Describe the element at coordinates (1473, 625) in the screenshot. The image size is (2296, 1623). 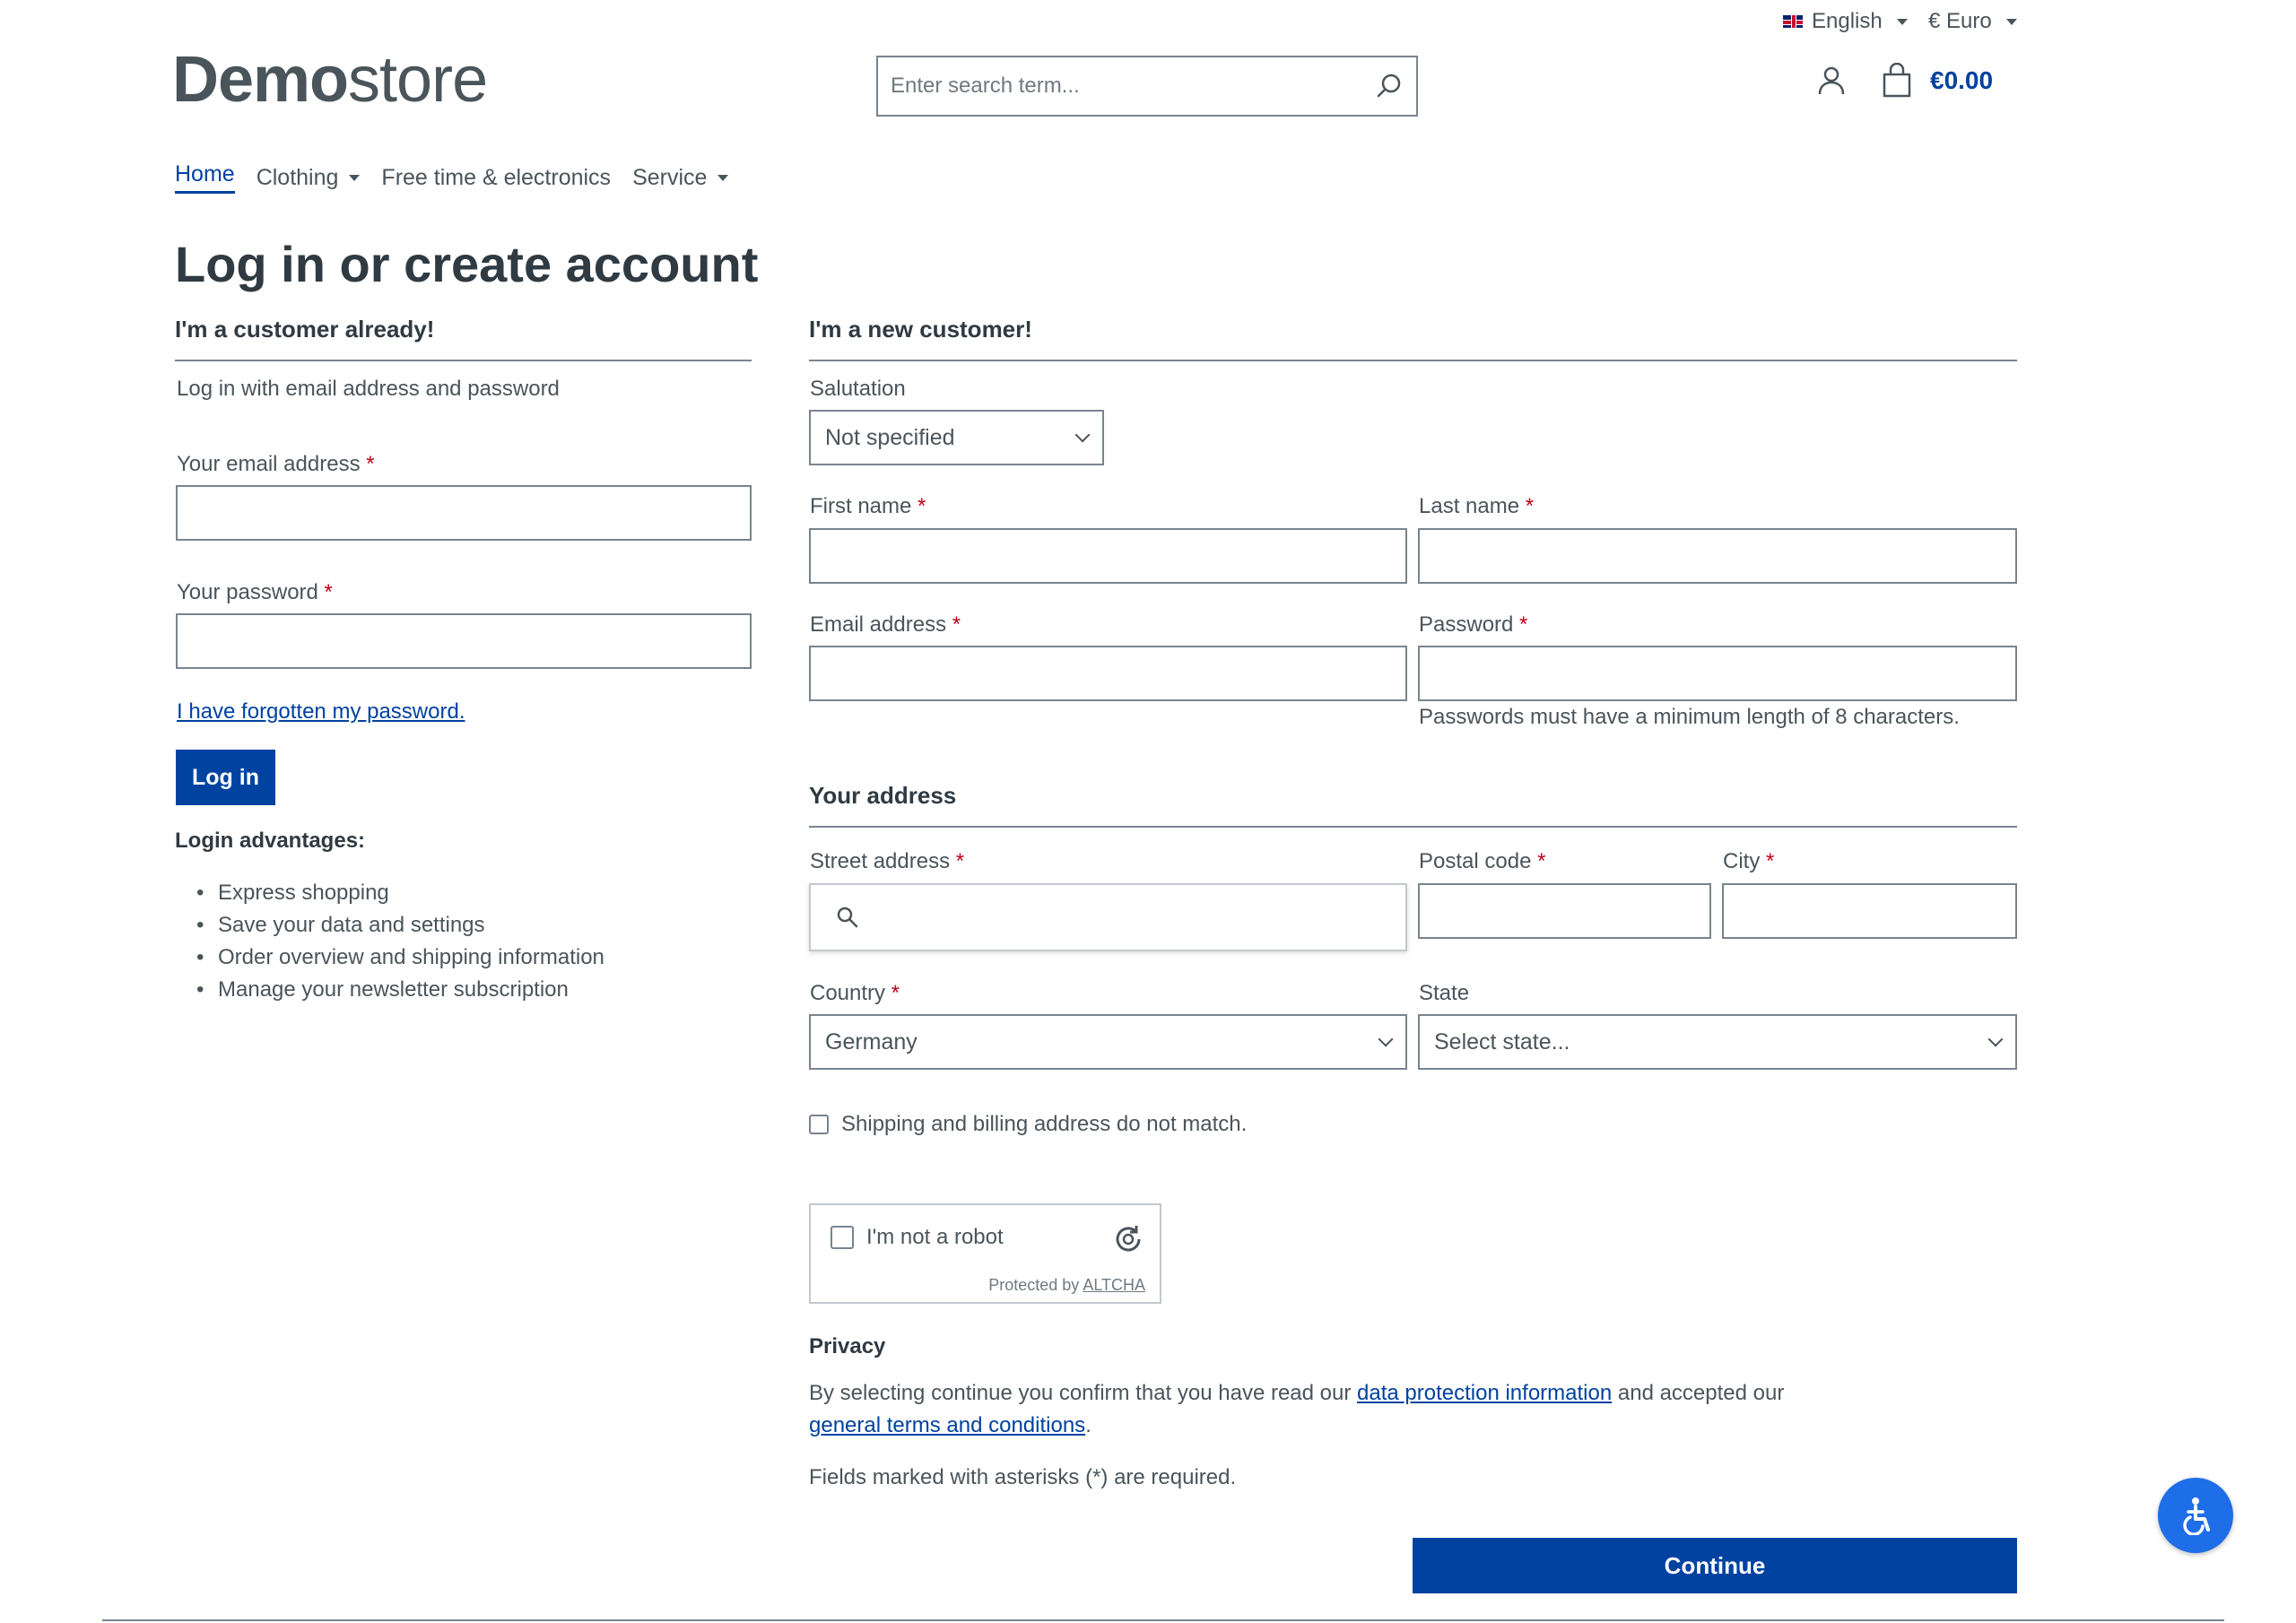
I see `register-password-label: Password *` at that location.